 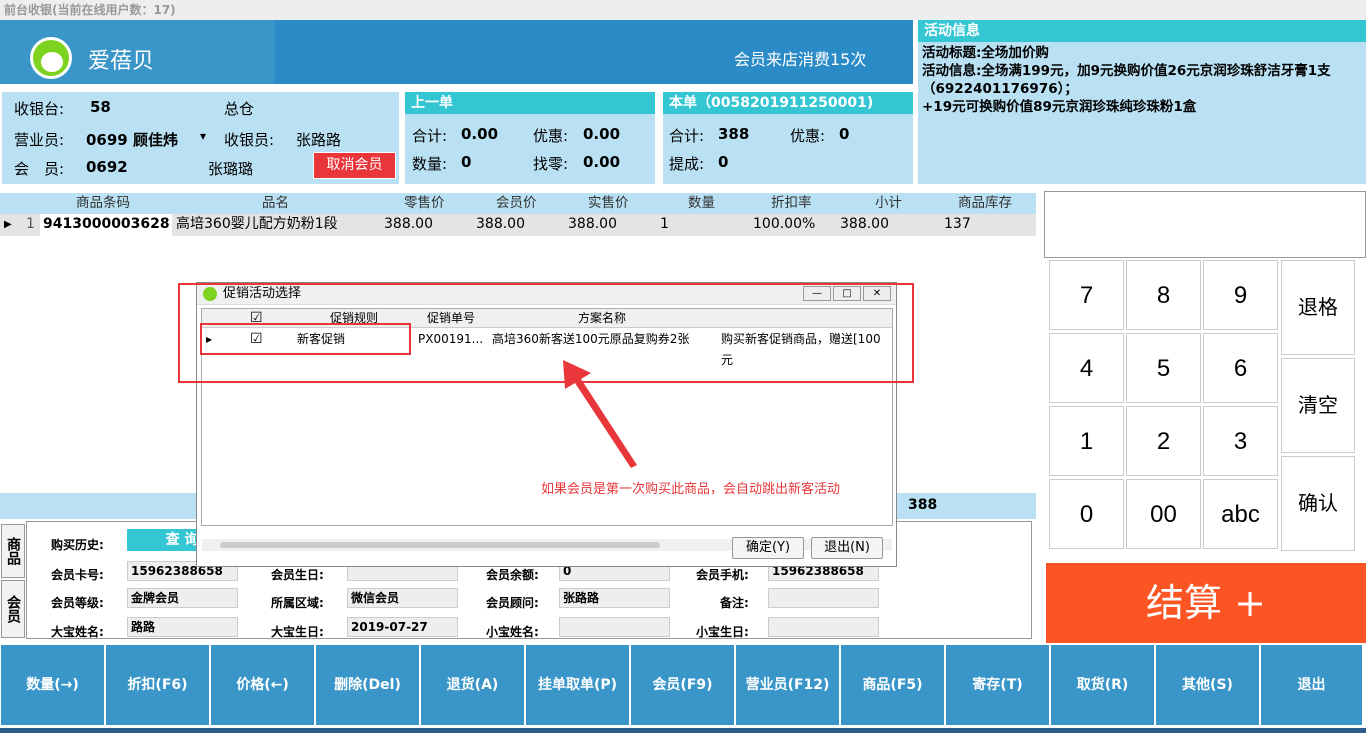 I want to click on row-index: 1, so click(x=30, y=224).